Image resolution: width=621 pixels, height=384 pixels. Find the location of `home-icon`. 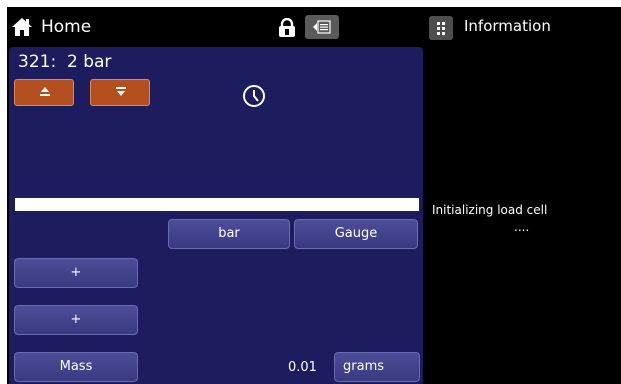

home-icon is located at coordinates (22, 27).